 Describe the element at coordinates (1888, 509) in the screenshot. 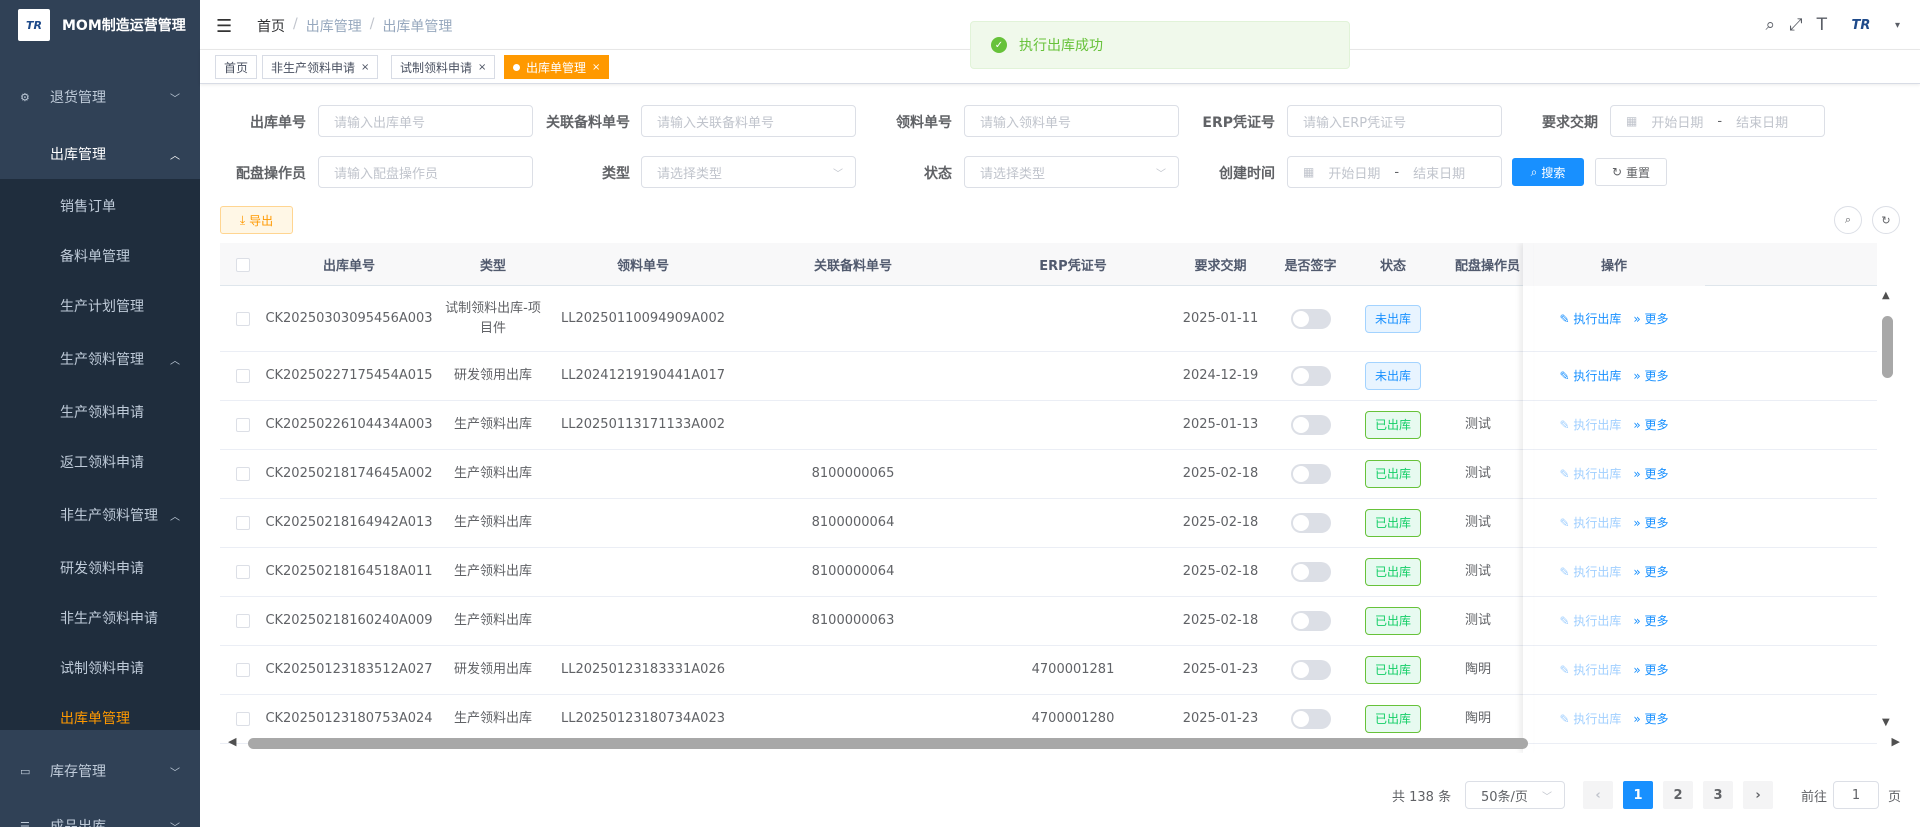

I see `vertical-scrollbar: ▲ ▼` at that location.